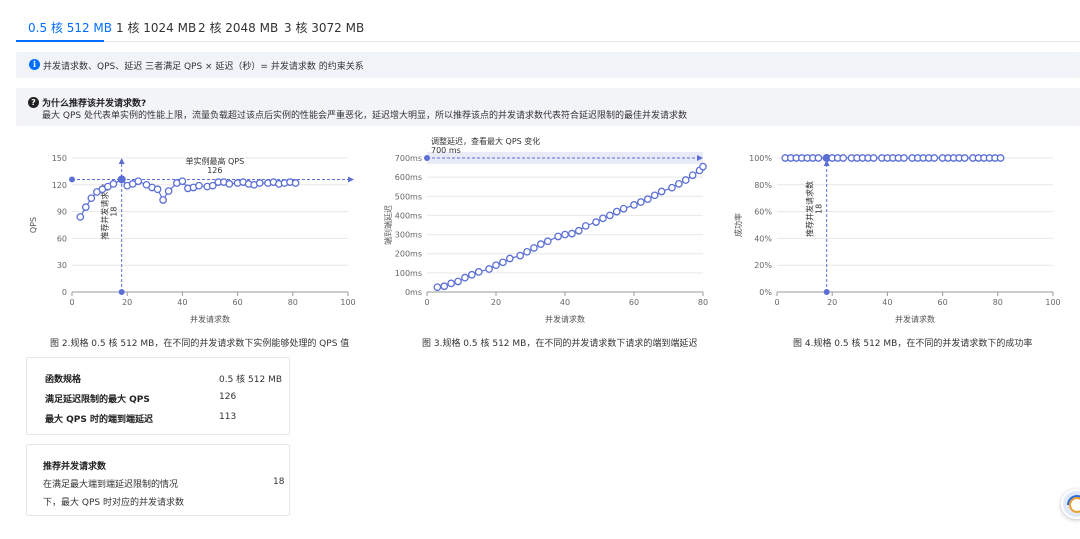 This screenshot has width=1080, height=539. Describe the element at coordinates (413, 292) in the screenshot. I see `y-tick-label: 0ms` at that location.